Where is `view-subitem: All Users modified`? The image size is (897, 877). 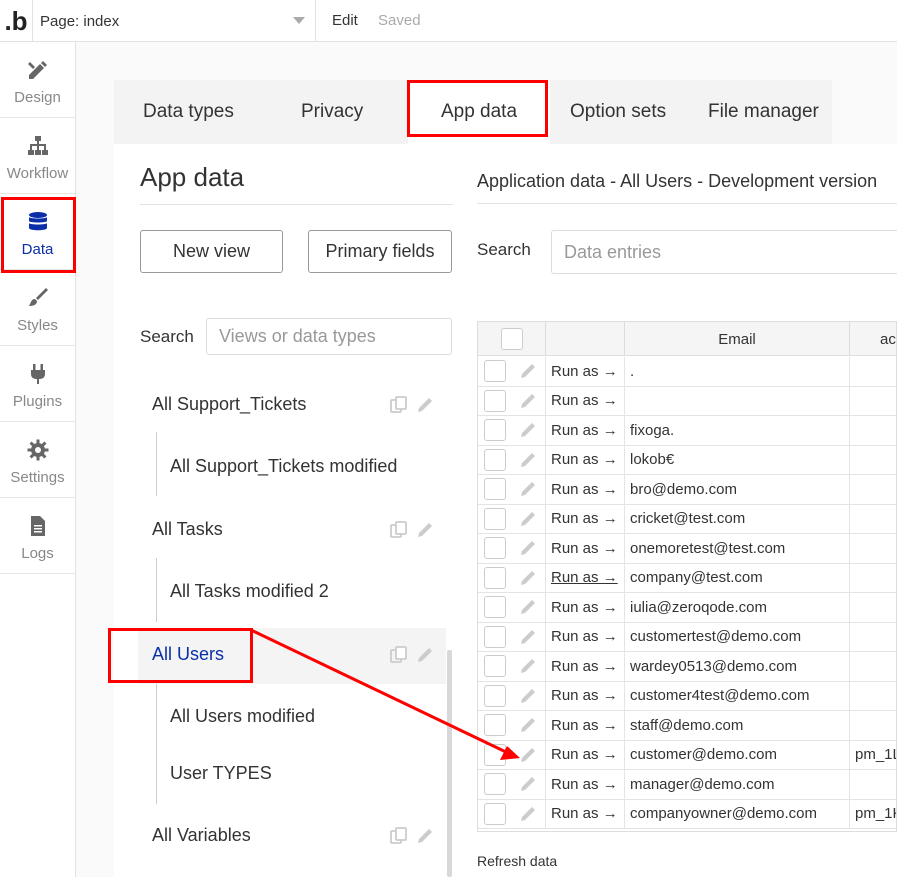
view-subitem: All Users modified is located at coordinates (242, 716).